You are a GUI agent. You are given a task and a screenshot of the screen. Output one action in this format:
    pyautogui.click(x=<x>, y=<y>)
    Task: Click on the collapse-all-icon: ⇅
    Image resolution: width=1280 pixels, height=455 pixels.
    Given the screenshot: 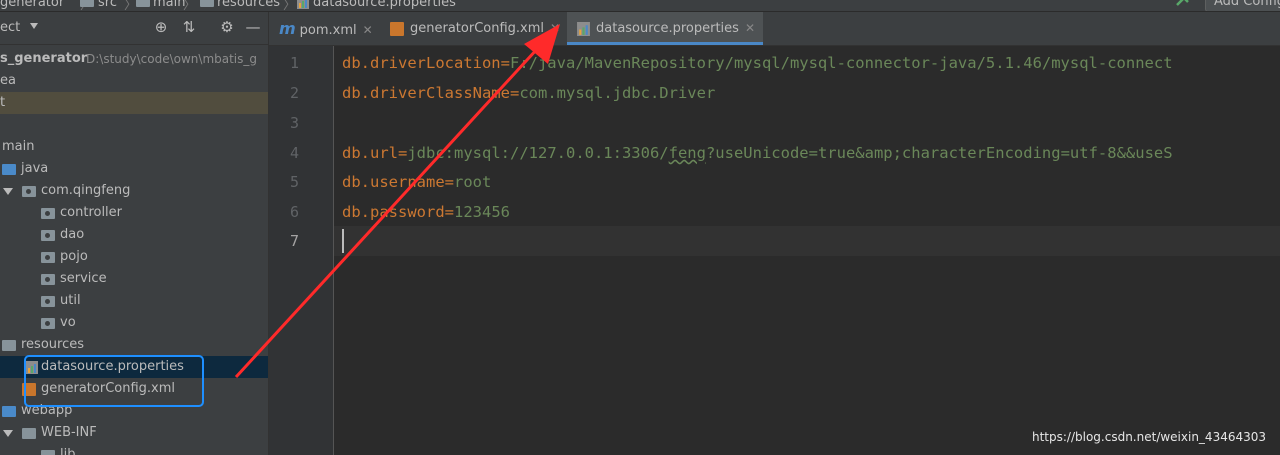 What is the action you would take?
    pyautogui.click(x=189, y=27)
    